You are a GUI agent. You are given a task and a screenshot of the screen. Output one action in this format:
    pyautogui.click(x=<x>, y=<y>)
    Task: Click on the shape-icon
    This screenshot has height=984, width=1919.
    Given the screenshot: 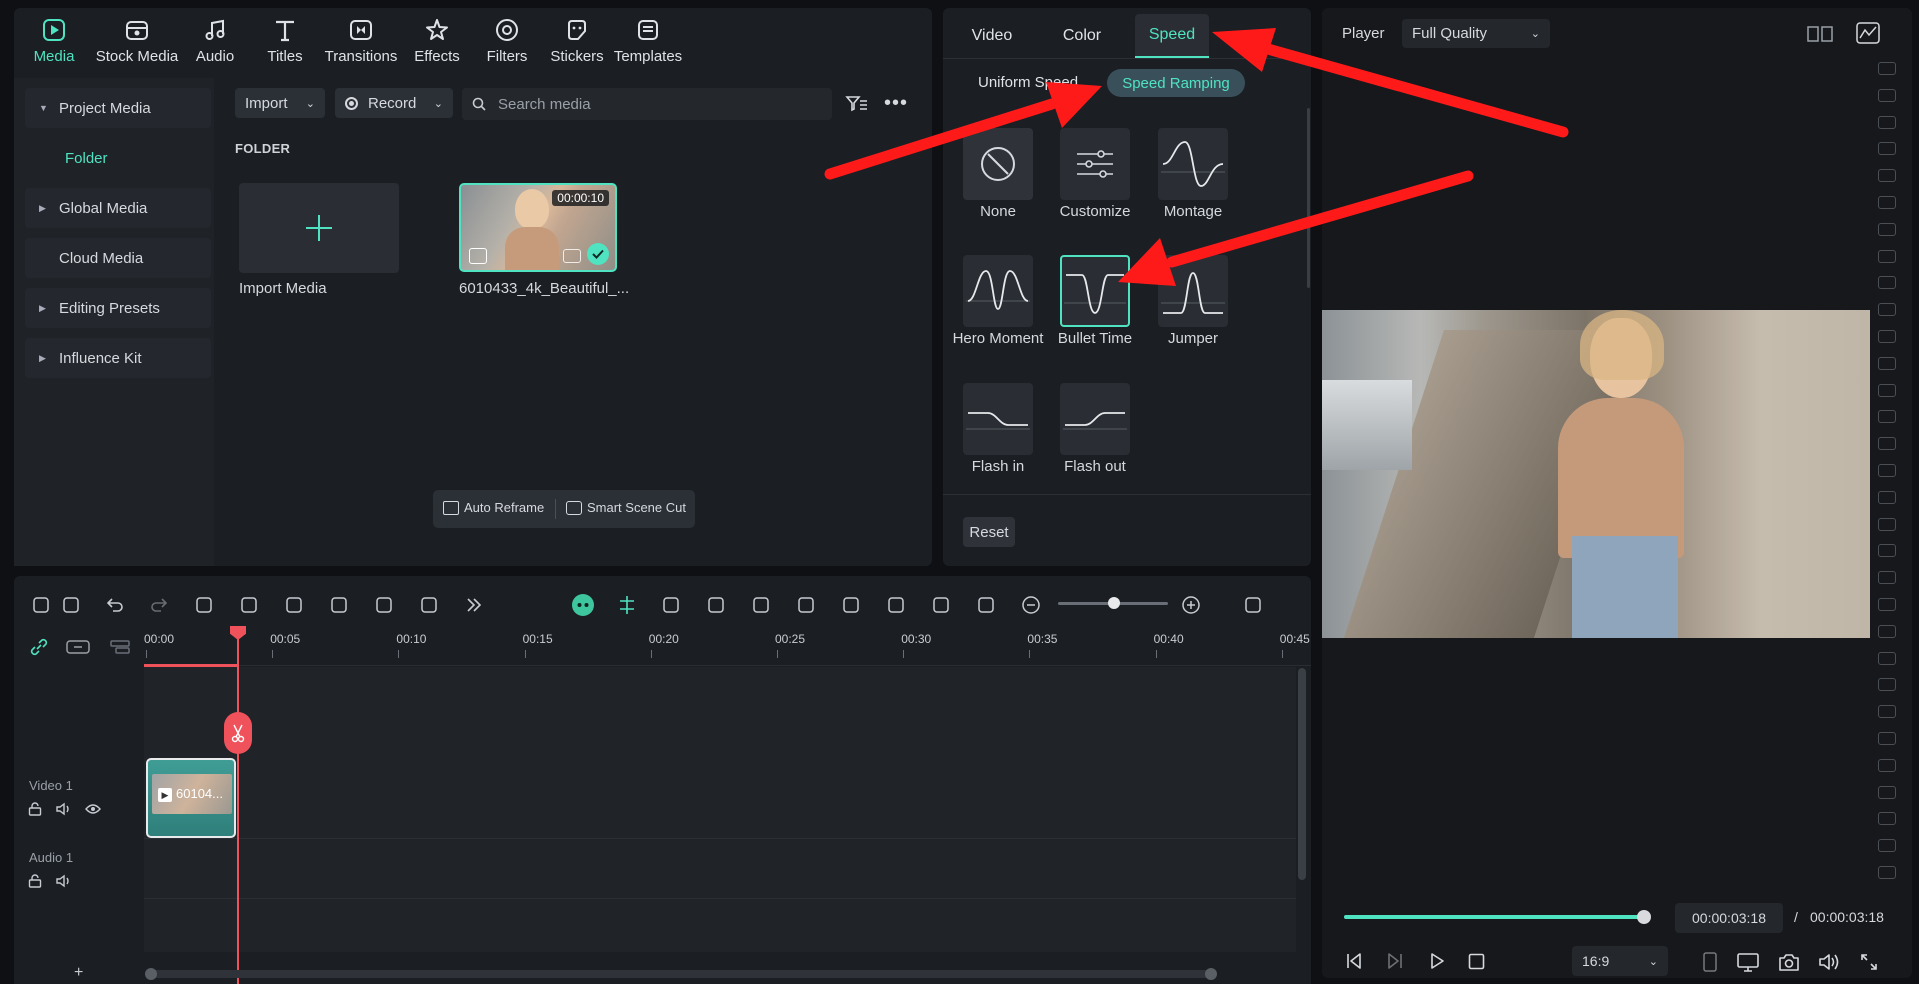 What is the action you would take?
    pyautogui.click(x=384, y=605)
    